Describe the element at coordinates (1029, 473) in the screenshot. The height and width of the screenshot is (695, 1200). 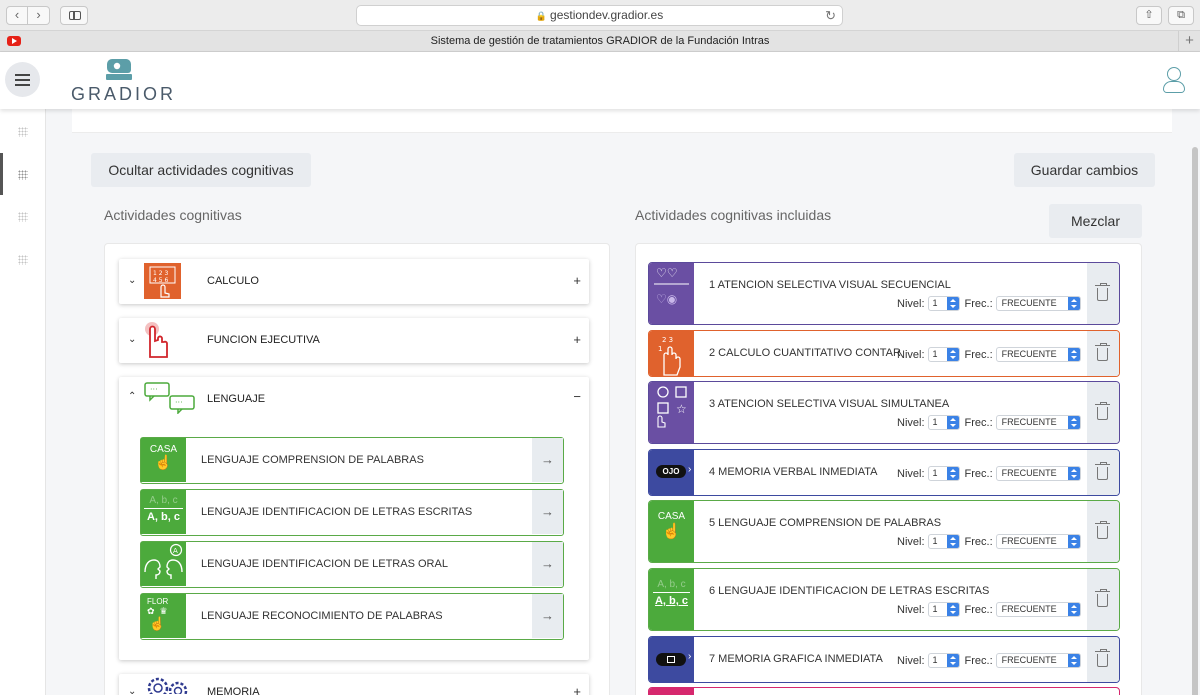
I see `frec-value: FRECUENTE` at that location.